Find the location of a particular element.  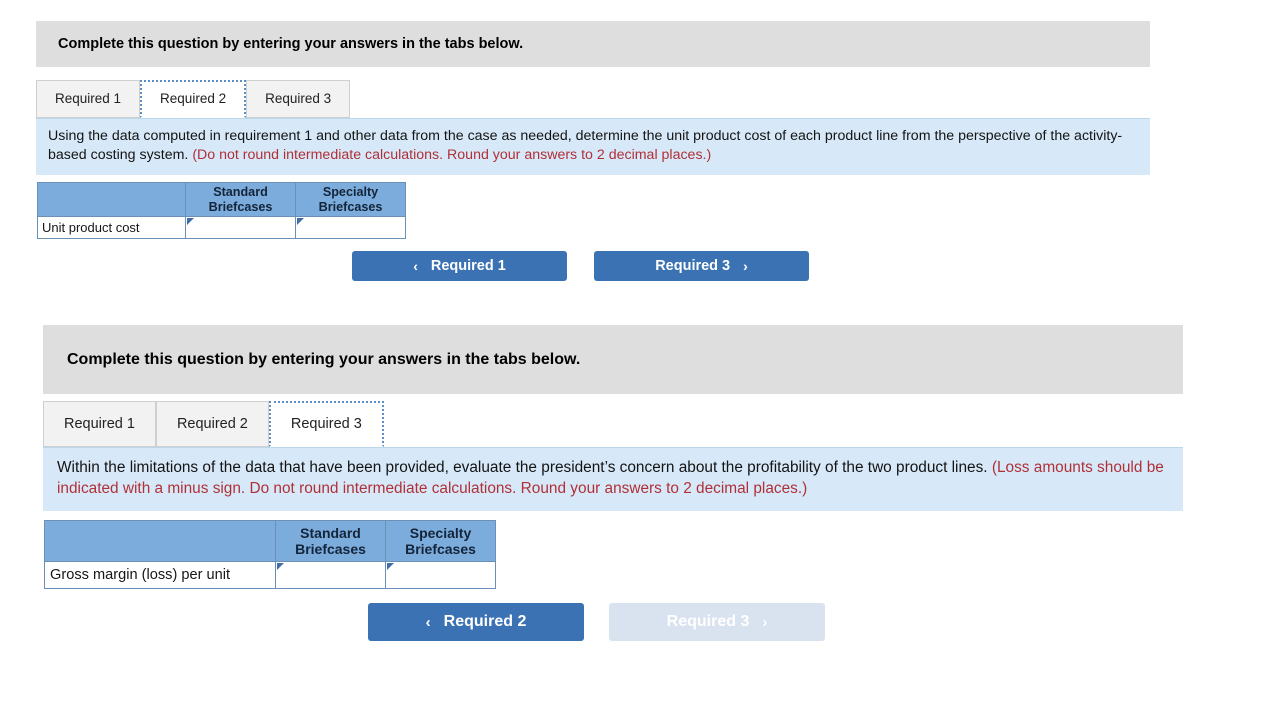

prev-button-label: Required 1 is located at coordinates (468, 266).